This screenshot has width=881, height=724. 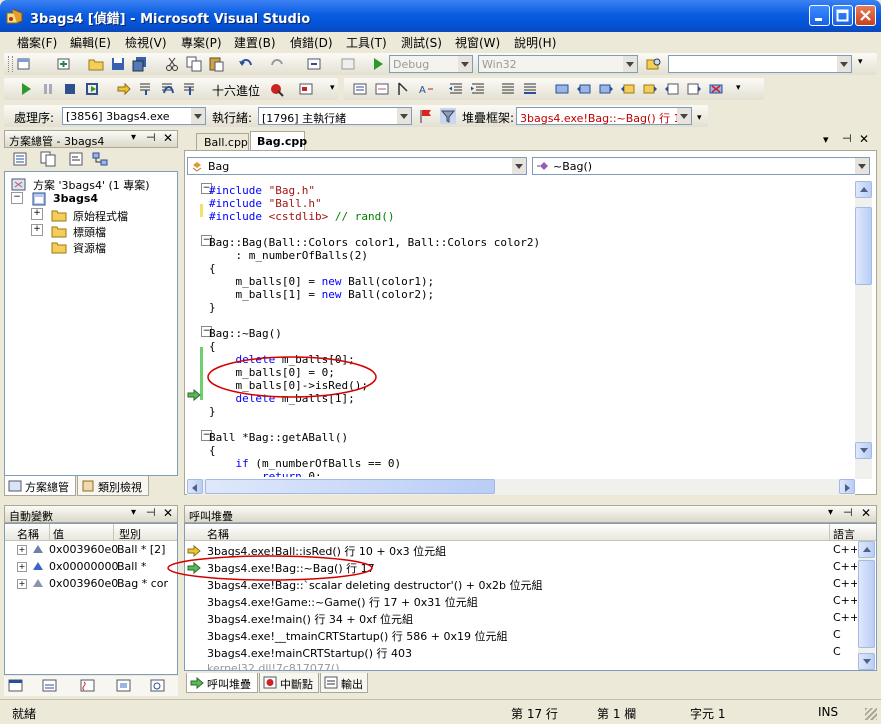 What do you see at coordinates (701, 166) in the screenshot?
I see `member-dropdown: ~Bag()` at bounding box center [701, 166].